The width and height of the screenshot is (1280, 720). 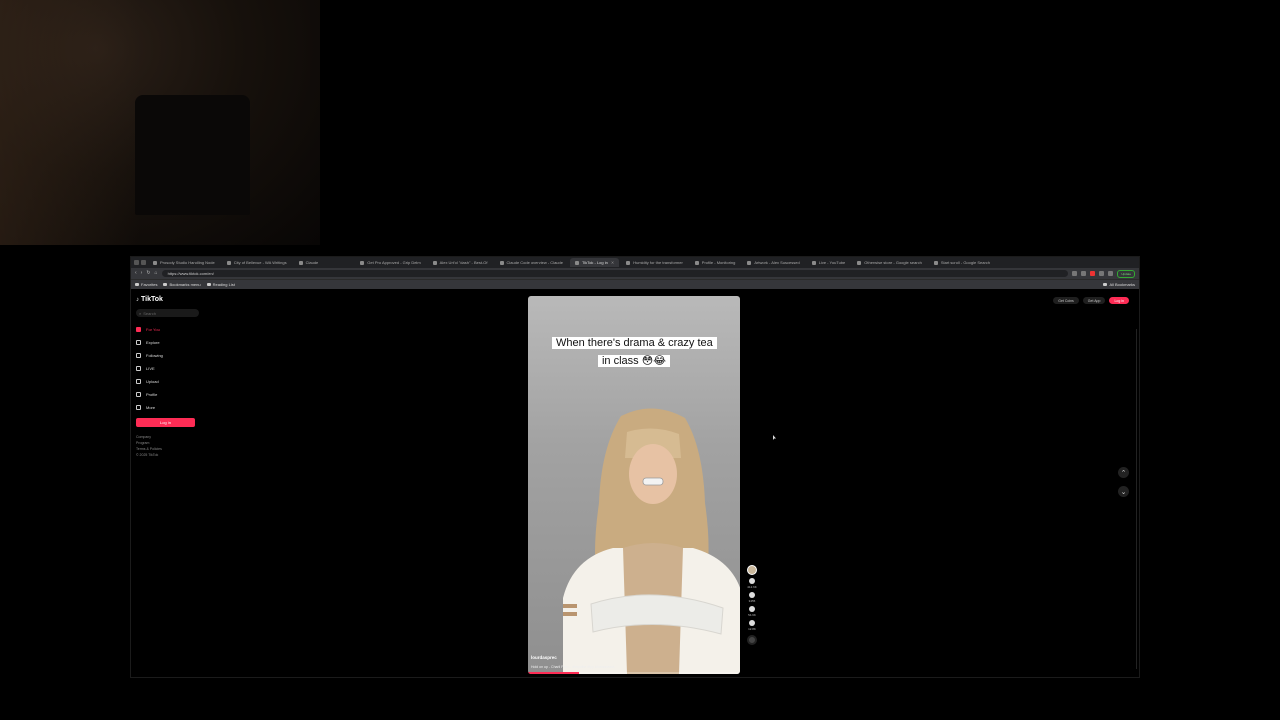 What do you see at coordinates (171, 394) in the screenshot?
I see `sidebar-item-profile: Profile` at bounding box center [171, 394].